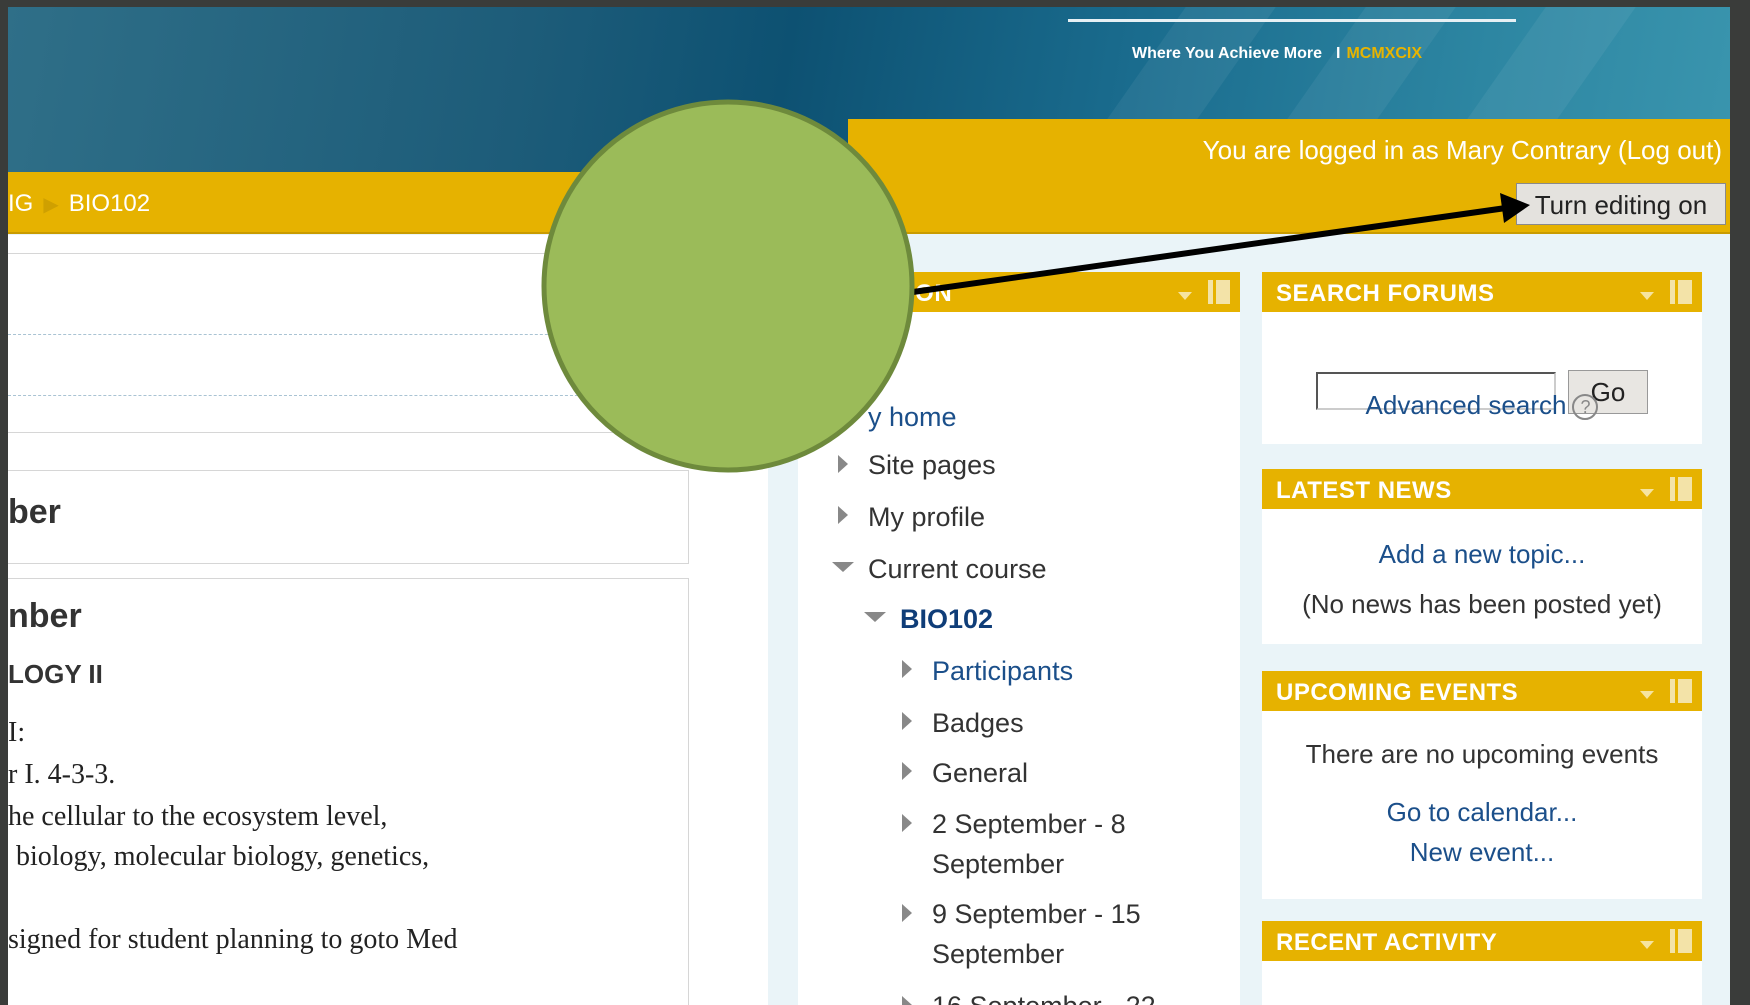 Image resolution: width=1750 pixels, height=1005 pixels. I want to click on breadcrumb-trail: IG ▶ BIO102, so click(79, 204).